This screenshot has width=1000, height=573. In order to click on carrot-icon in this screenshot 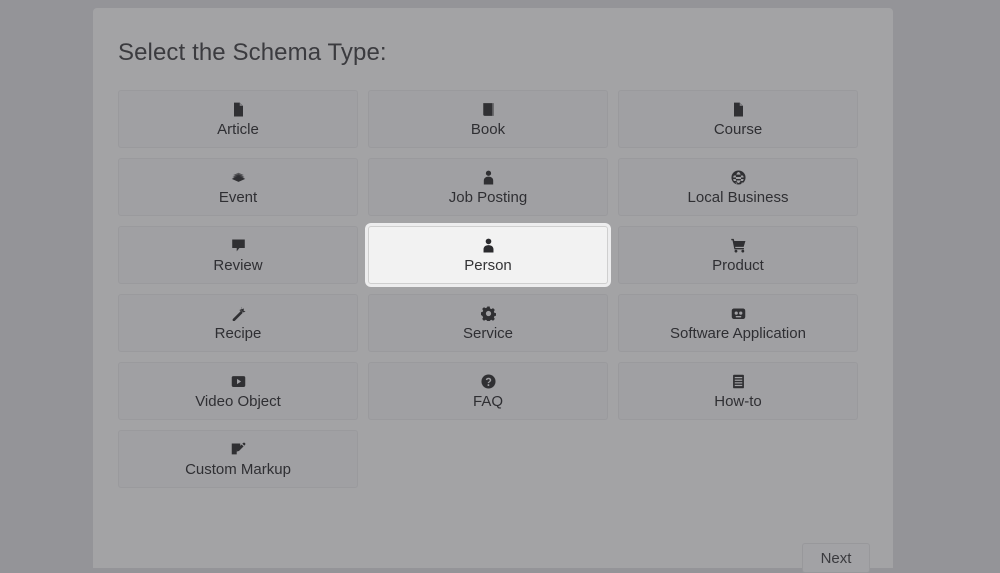, I will do `click(238, 314)`.